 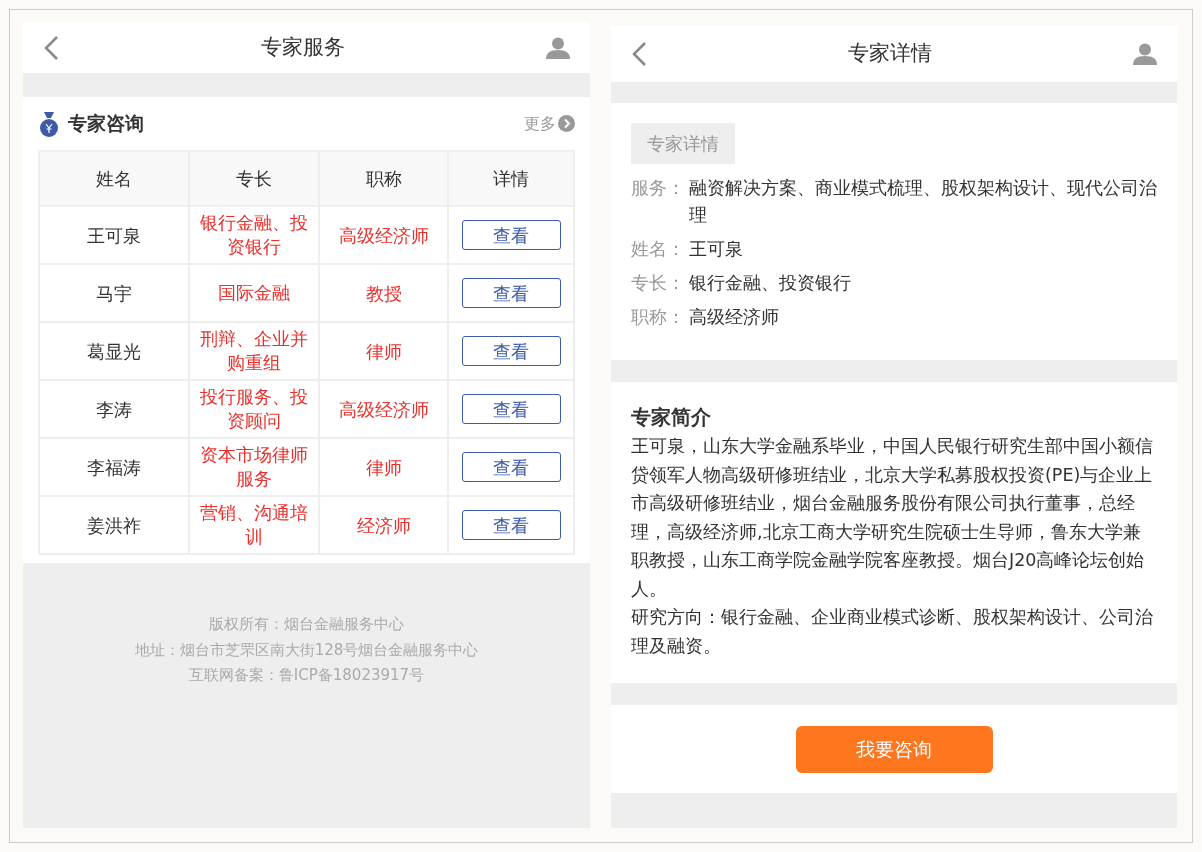 What do you see at coordinates (770, 283) in the screenshot?
I see `field-value: 银行金融、投资银行` at bounding box center [770, 283].